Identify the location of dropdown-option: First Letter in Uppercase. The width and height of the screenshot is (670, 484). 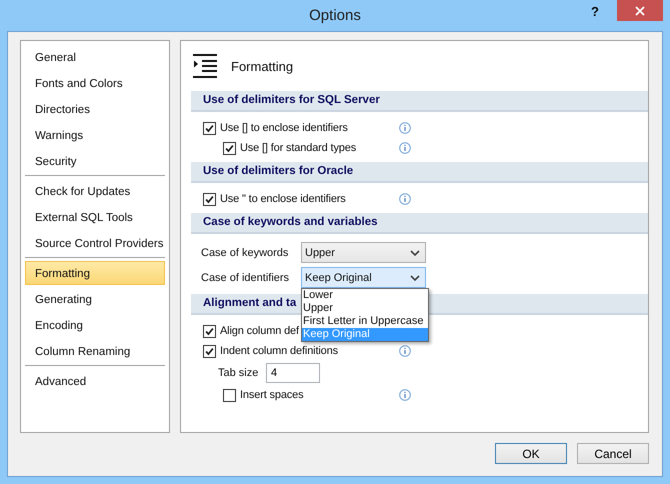
(365, 321).